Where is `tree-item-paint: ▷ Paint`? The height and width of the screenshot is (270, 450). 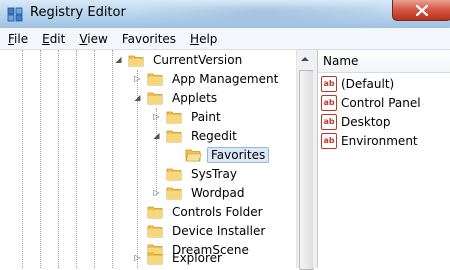 tree-item-paint: ▷ Paint is located at coordinates (188, 116).